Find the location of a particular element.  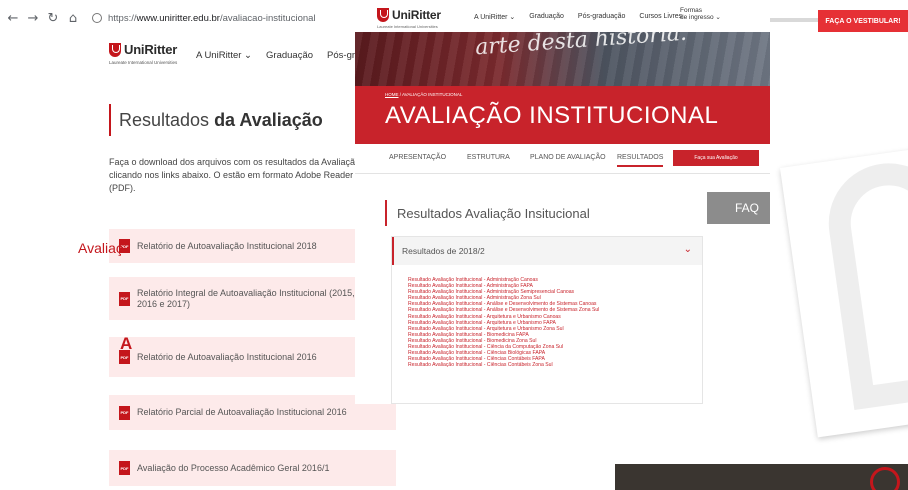

url-prefix: https:// is located at coordinates (122, 18).